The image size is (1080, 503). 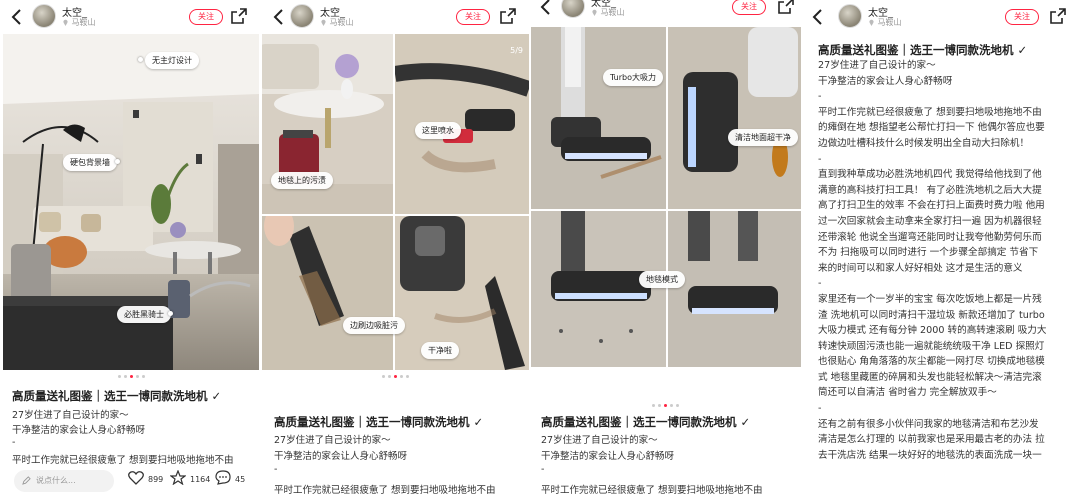 What do you see at coordinates (931, 315) in the screenshot?
I see `paragraph-line: 渣 洗地机可以同时清扫干湿垃圾 新款还增加了 turbo` at bounding box center [931, 315].